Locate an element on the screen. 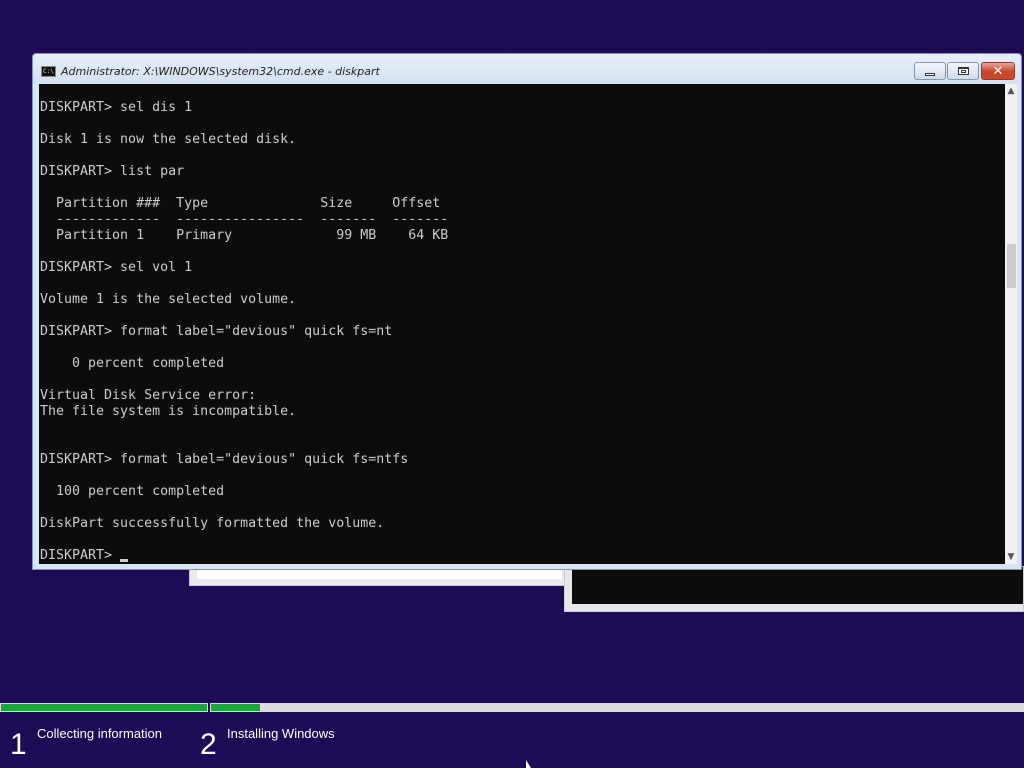 The height and width of the screenshot is (768, 1024). scroll-down-icon: ▼ is located at coordinates (1011, 557).